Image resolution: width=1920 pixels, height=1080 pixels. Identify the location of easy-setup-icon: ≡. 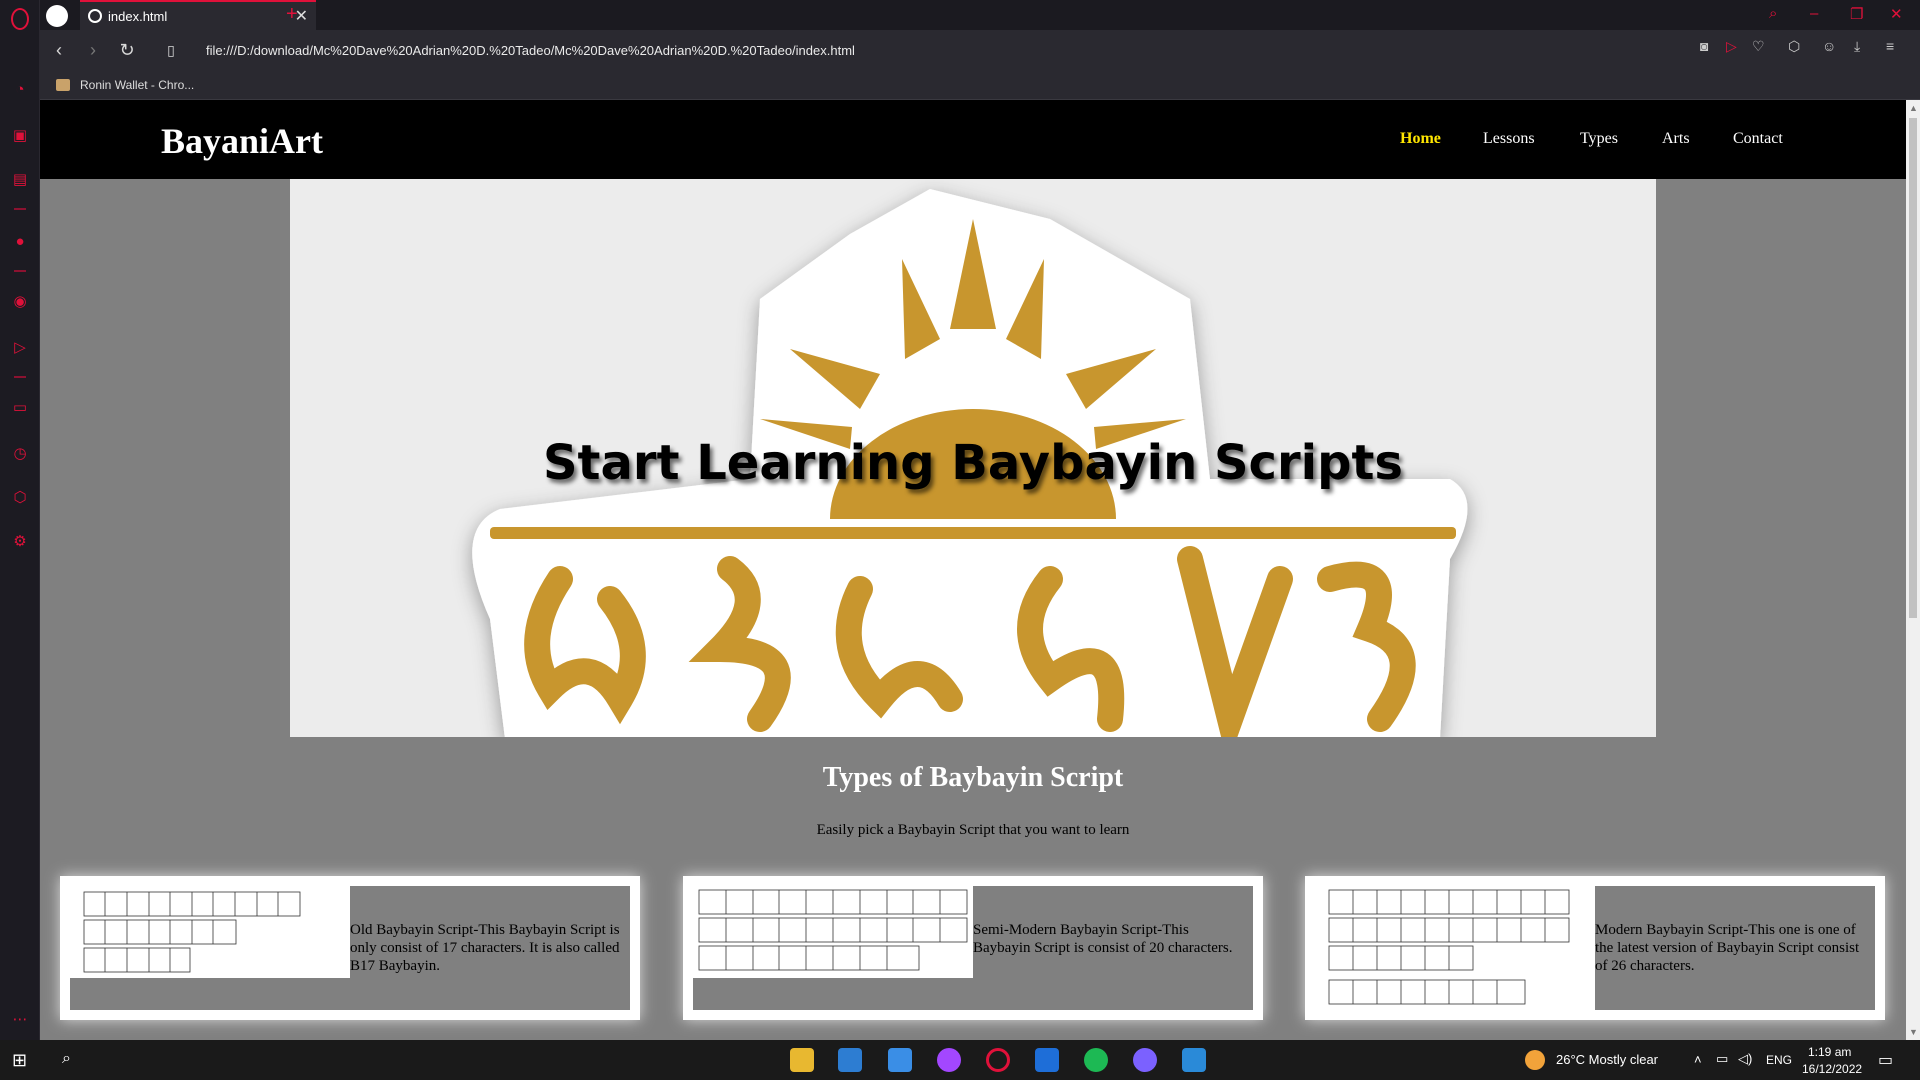
(1890, 46).